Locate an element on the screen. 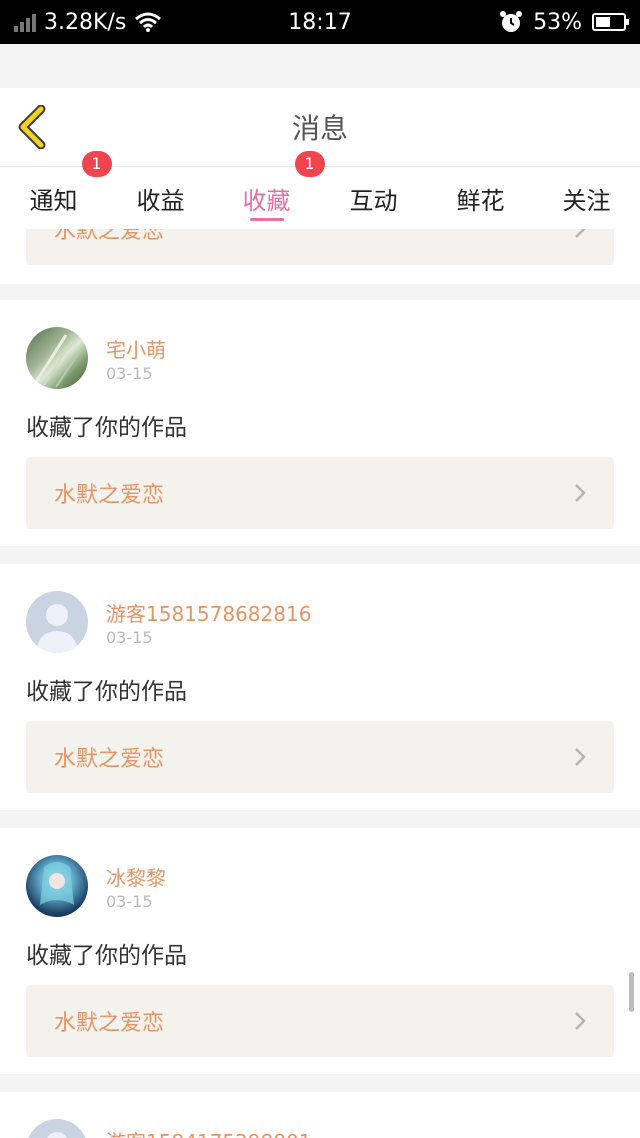 This screenshot has height=1138, width=640. username: 游客1581578682816 is located at coordinates (208, 612).